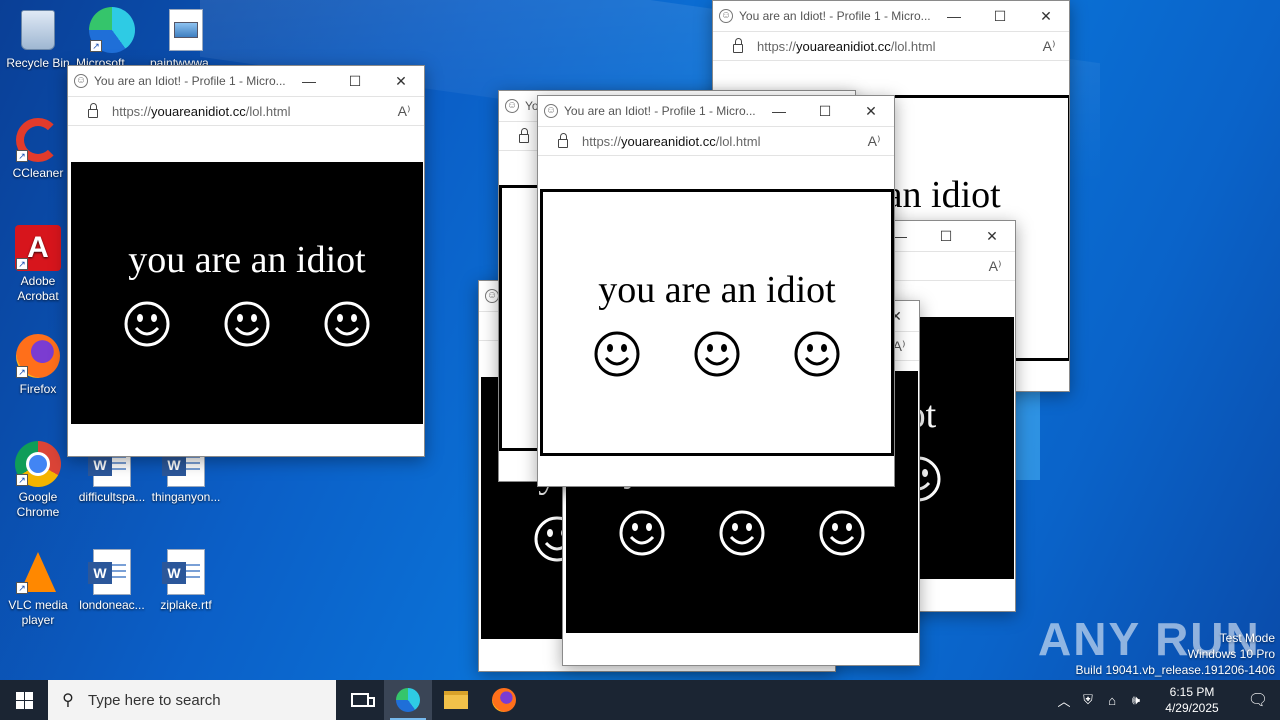 This screenshot has width=1280, height=720. I want to click on desktop-icon-vlc: ↗ VLC media player, so click(38, 588).